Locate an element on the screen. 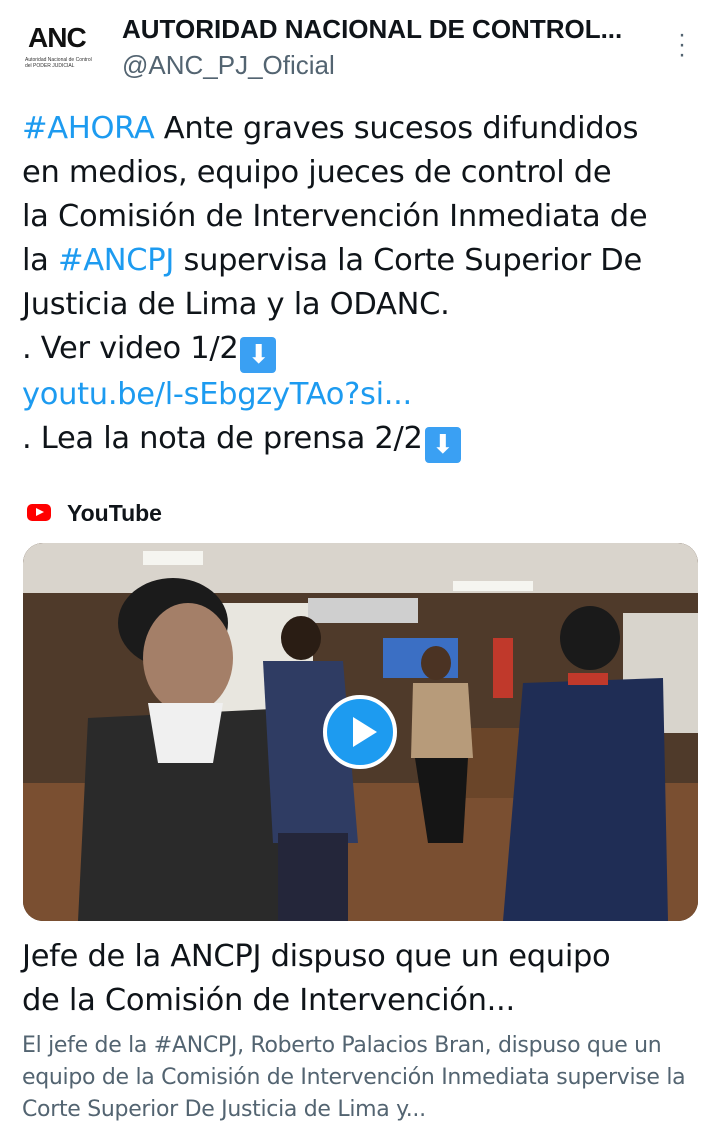 Image resolution: width=720 pixels, height=1142 pixels. hashtag-link: #AHORA is located at coordinates (88, 128).